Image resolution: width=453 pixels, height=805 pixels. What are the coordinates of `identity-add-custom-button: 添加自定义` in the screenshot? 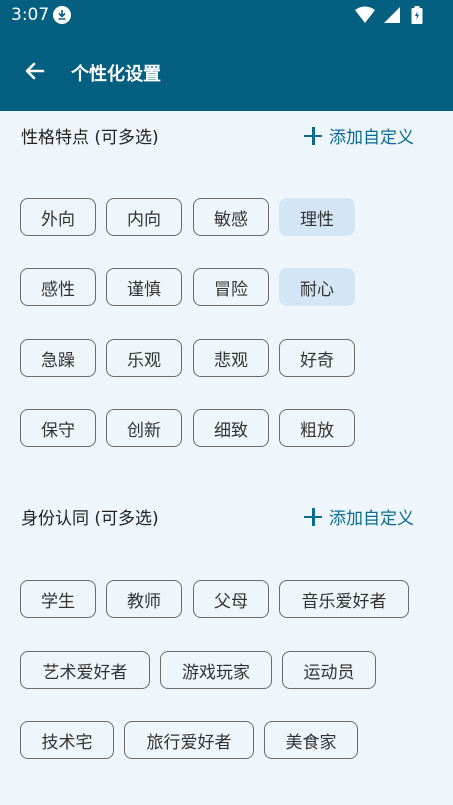 It's located at (358, 516).